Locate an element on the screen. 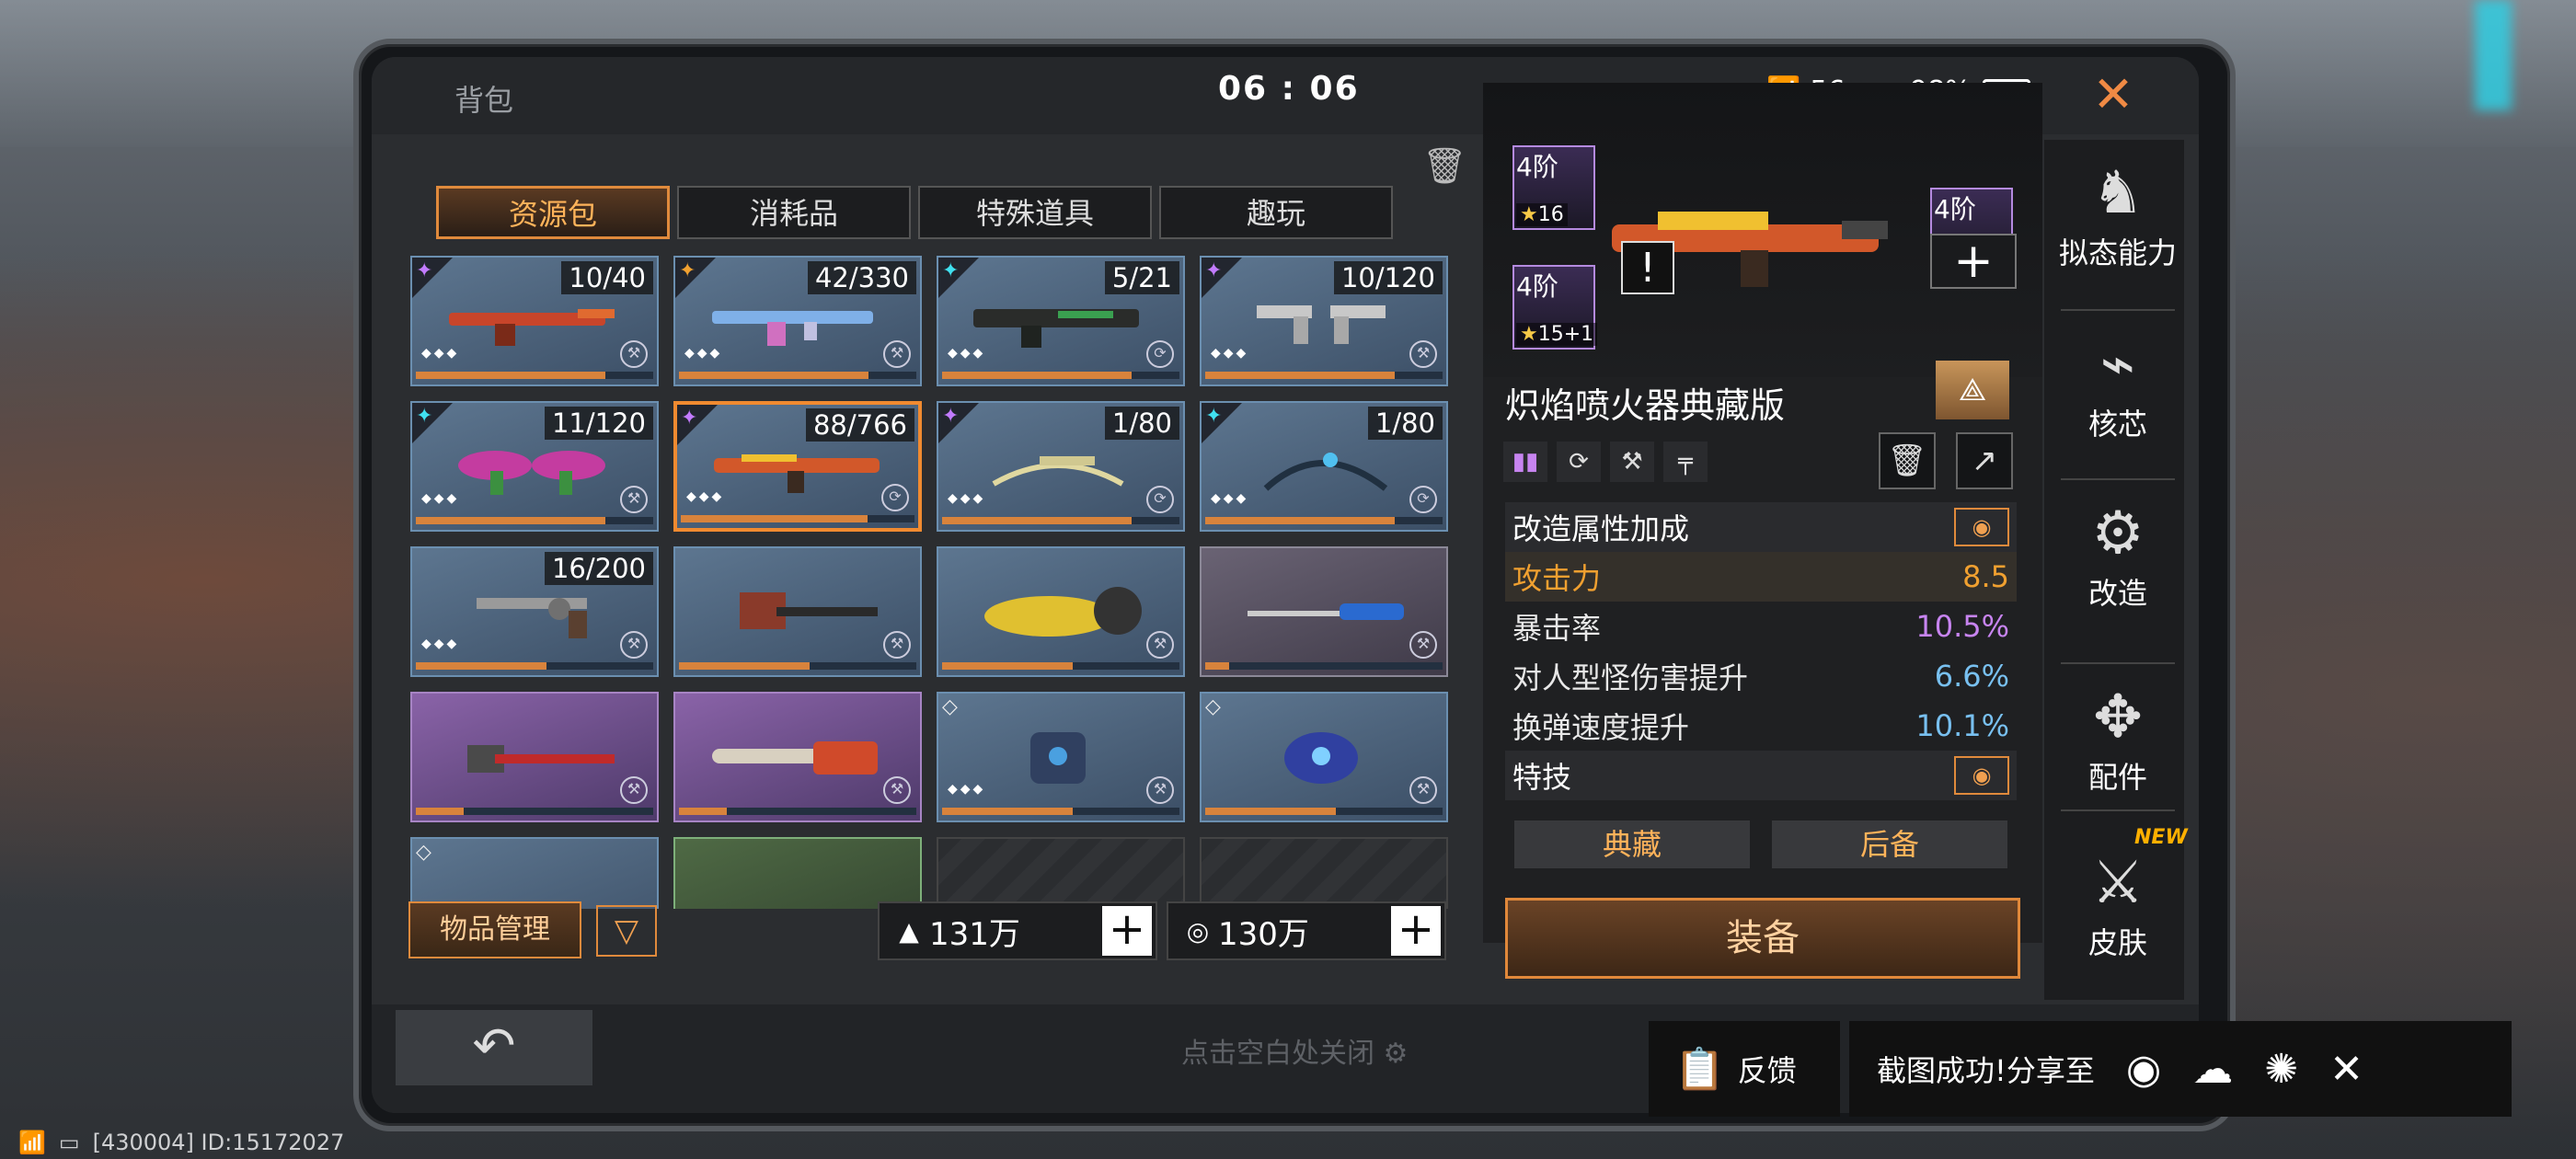 Image resolution: width=2576 pixels, height=1159 pixels. delete-button: 🗑 is located at coordinates (1907, 460).